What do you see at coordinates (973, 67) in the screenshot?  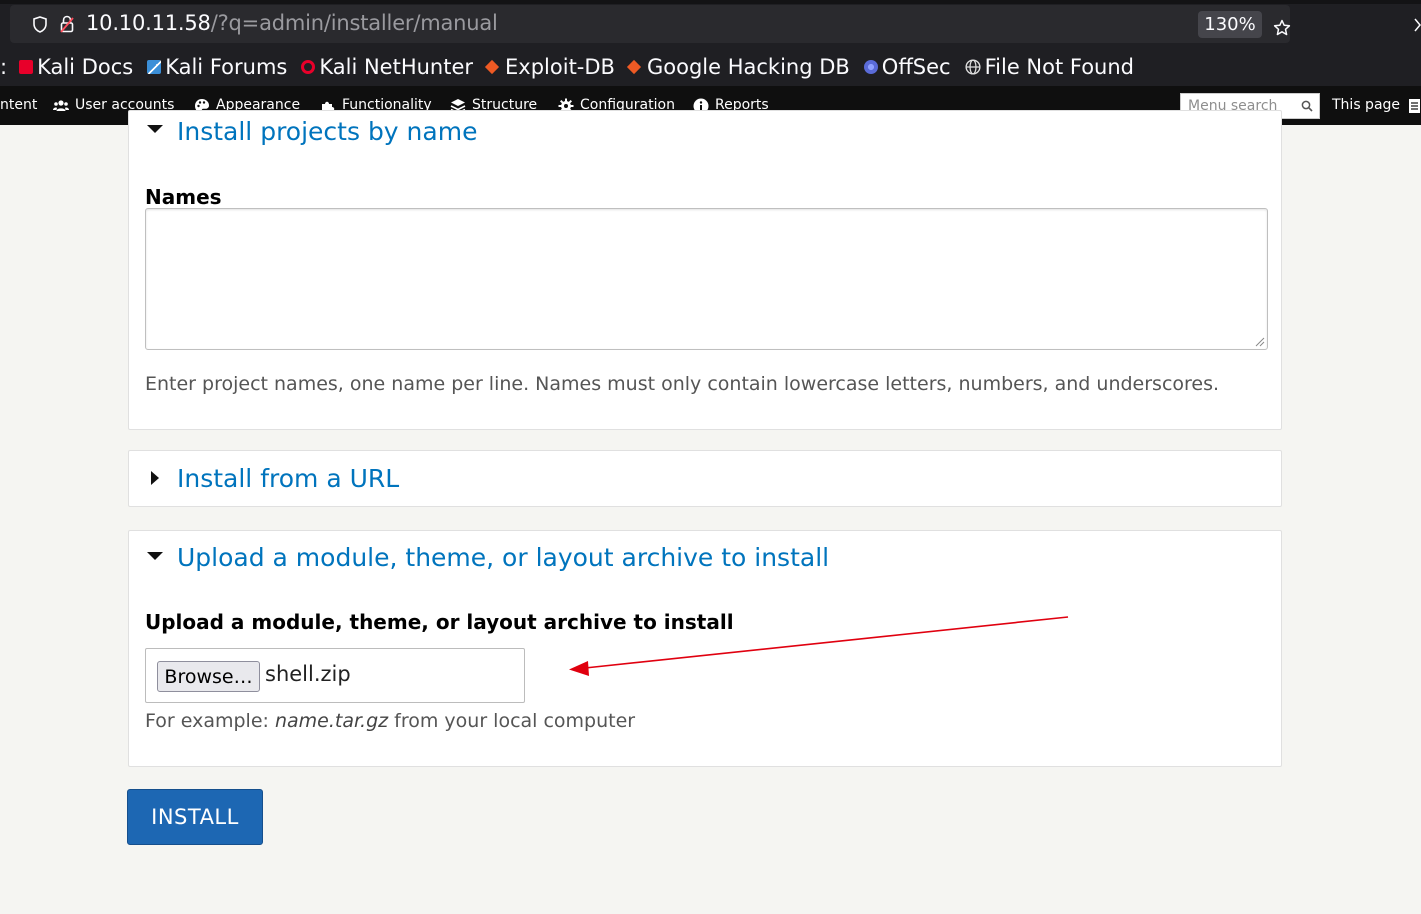 I see `globe-icon` at bounding box center [973, 67].